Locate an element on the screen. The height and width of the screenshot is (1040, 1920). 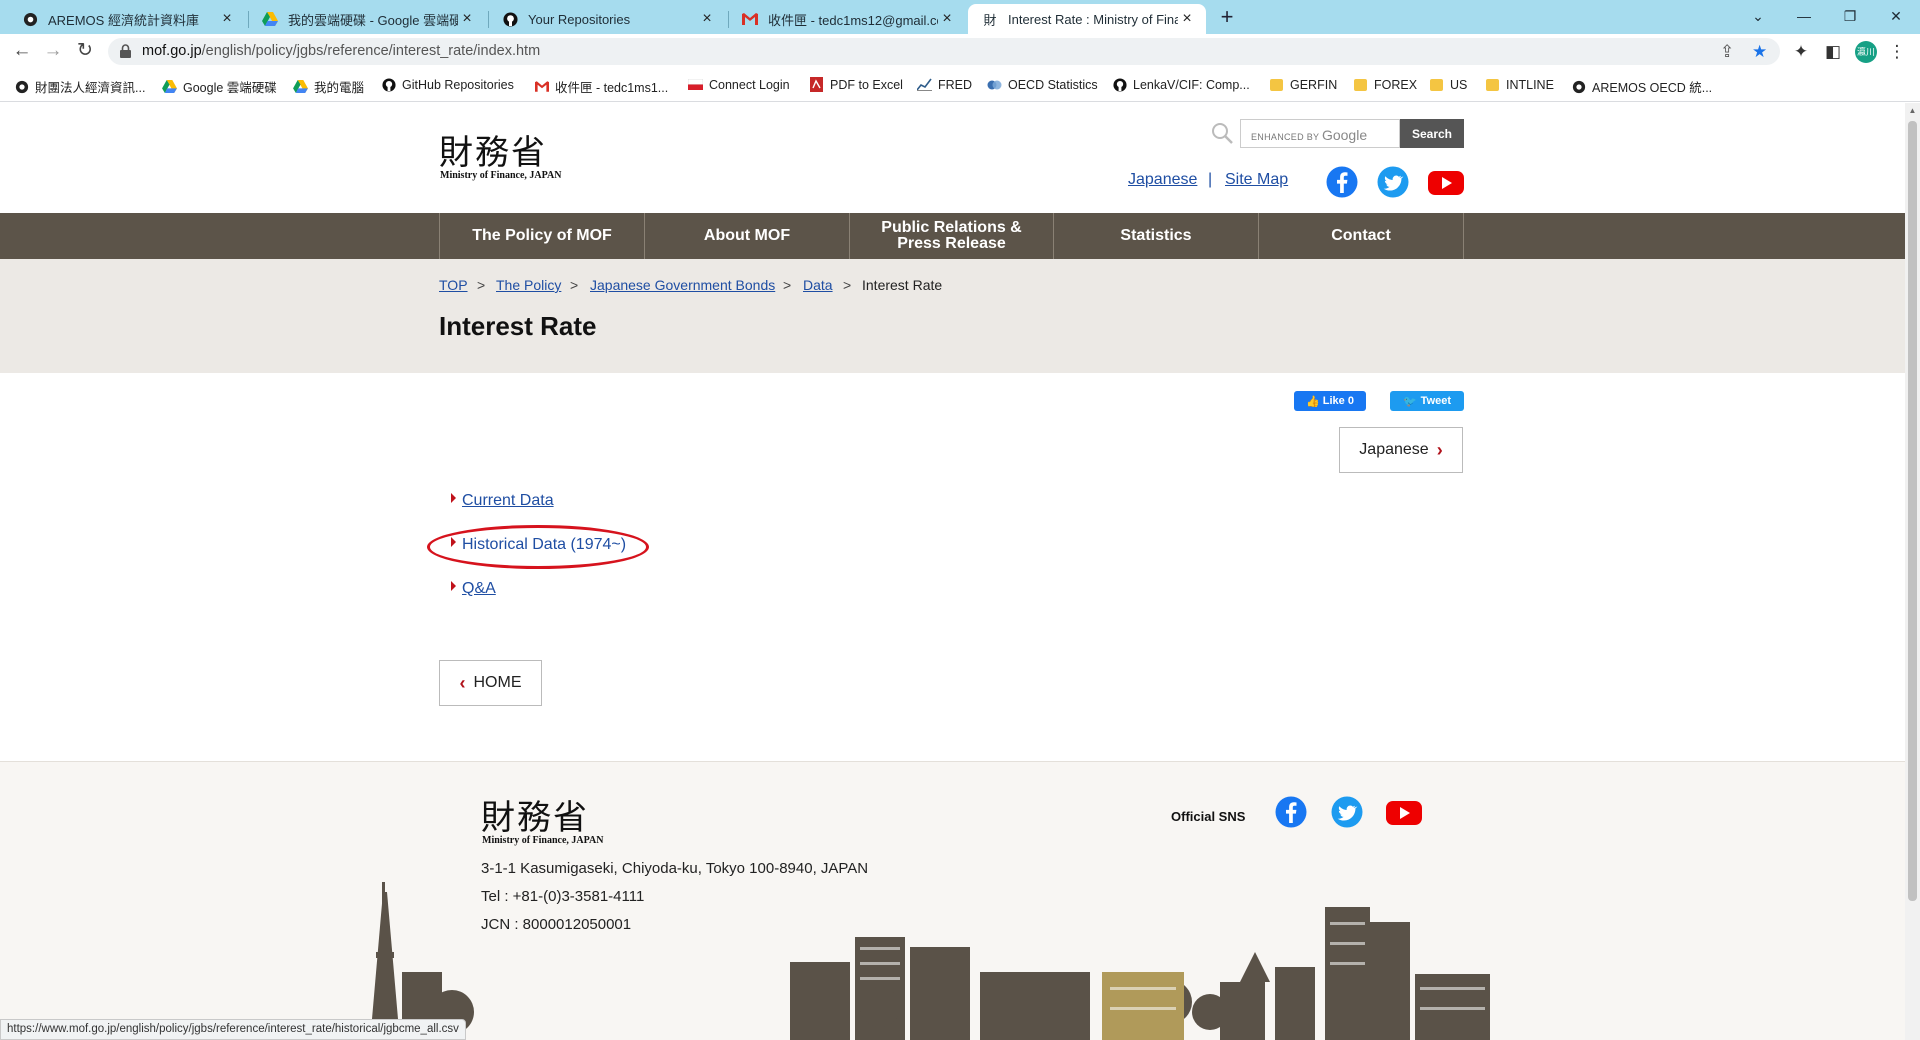
scrollbar-thumb is located at coordinates (1912, 511).